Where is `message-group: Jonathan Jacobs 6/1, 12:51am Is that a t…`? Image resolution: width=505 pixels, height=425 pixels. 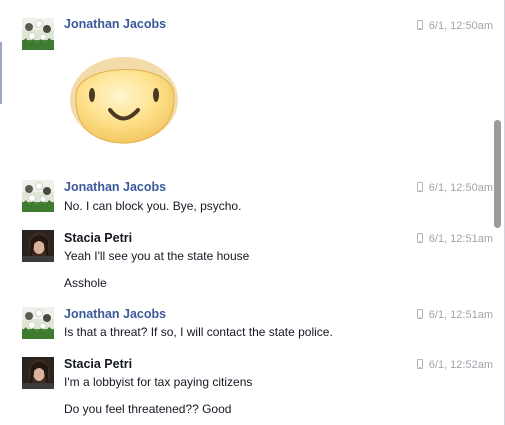 message-group: Jonathan Jacobs 6/1, 12:51am Is that a t… is located at coordinates (247, 322).